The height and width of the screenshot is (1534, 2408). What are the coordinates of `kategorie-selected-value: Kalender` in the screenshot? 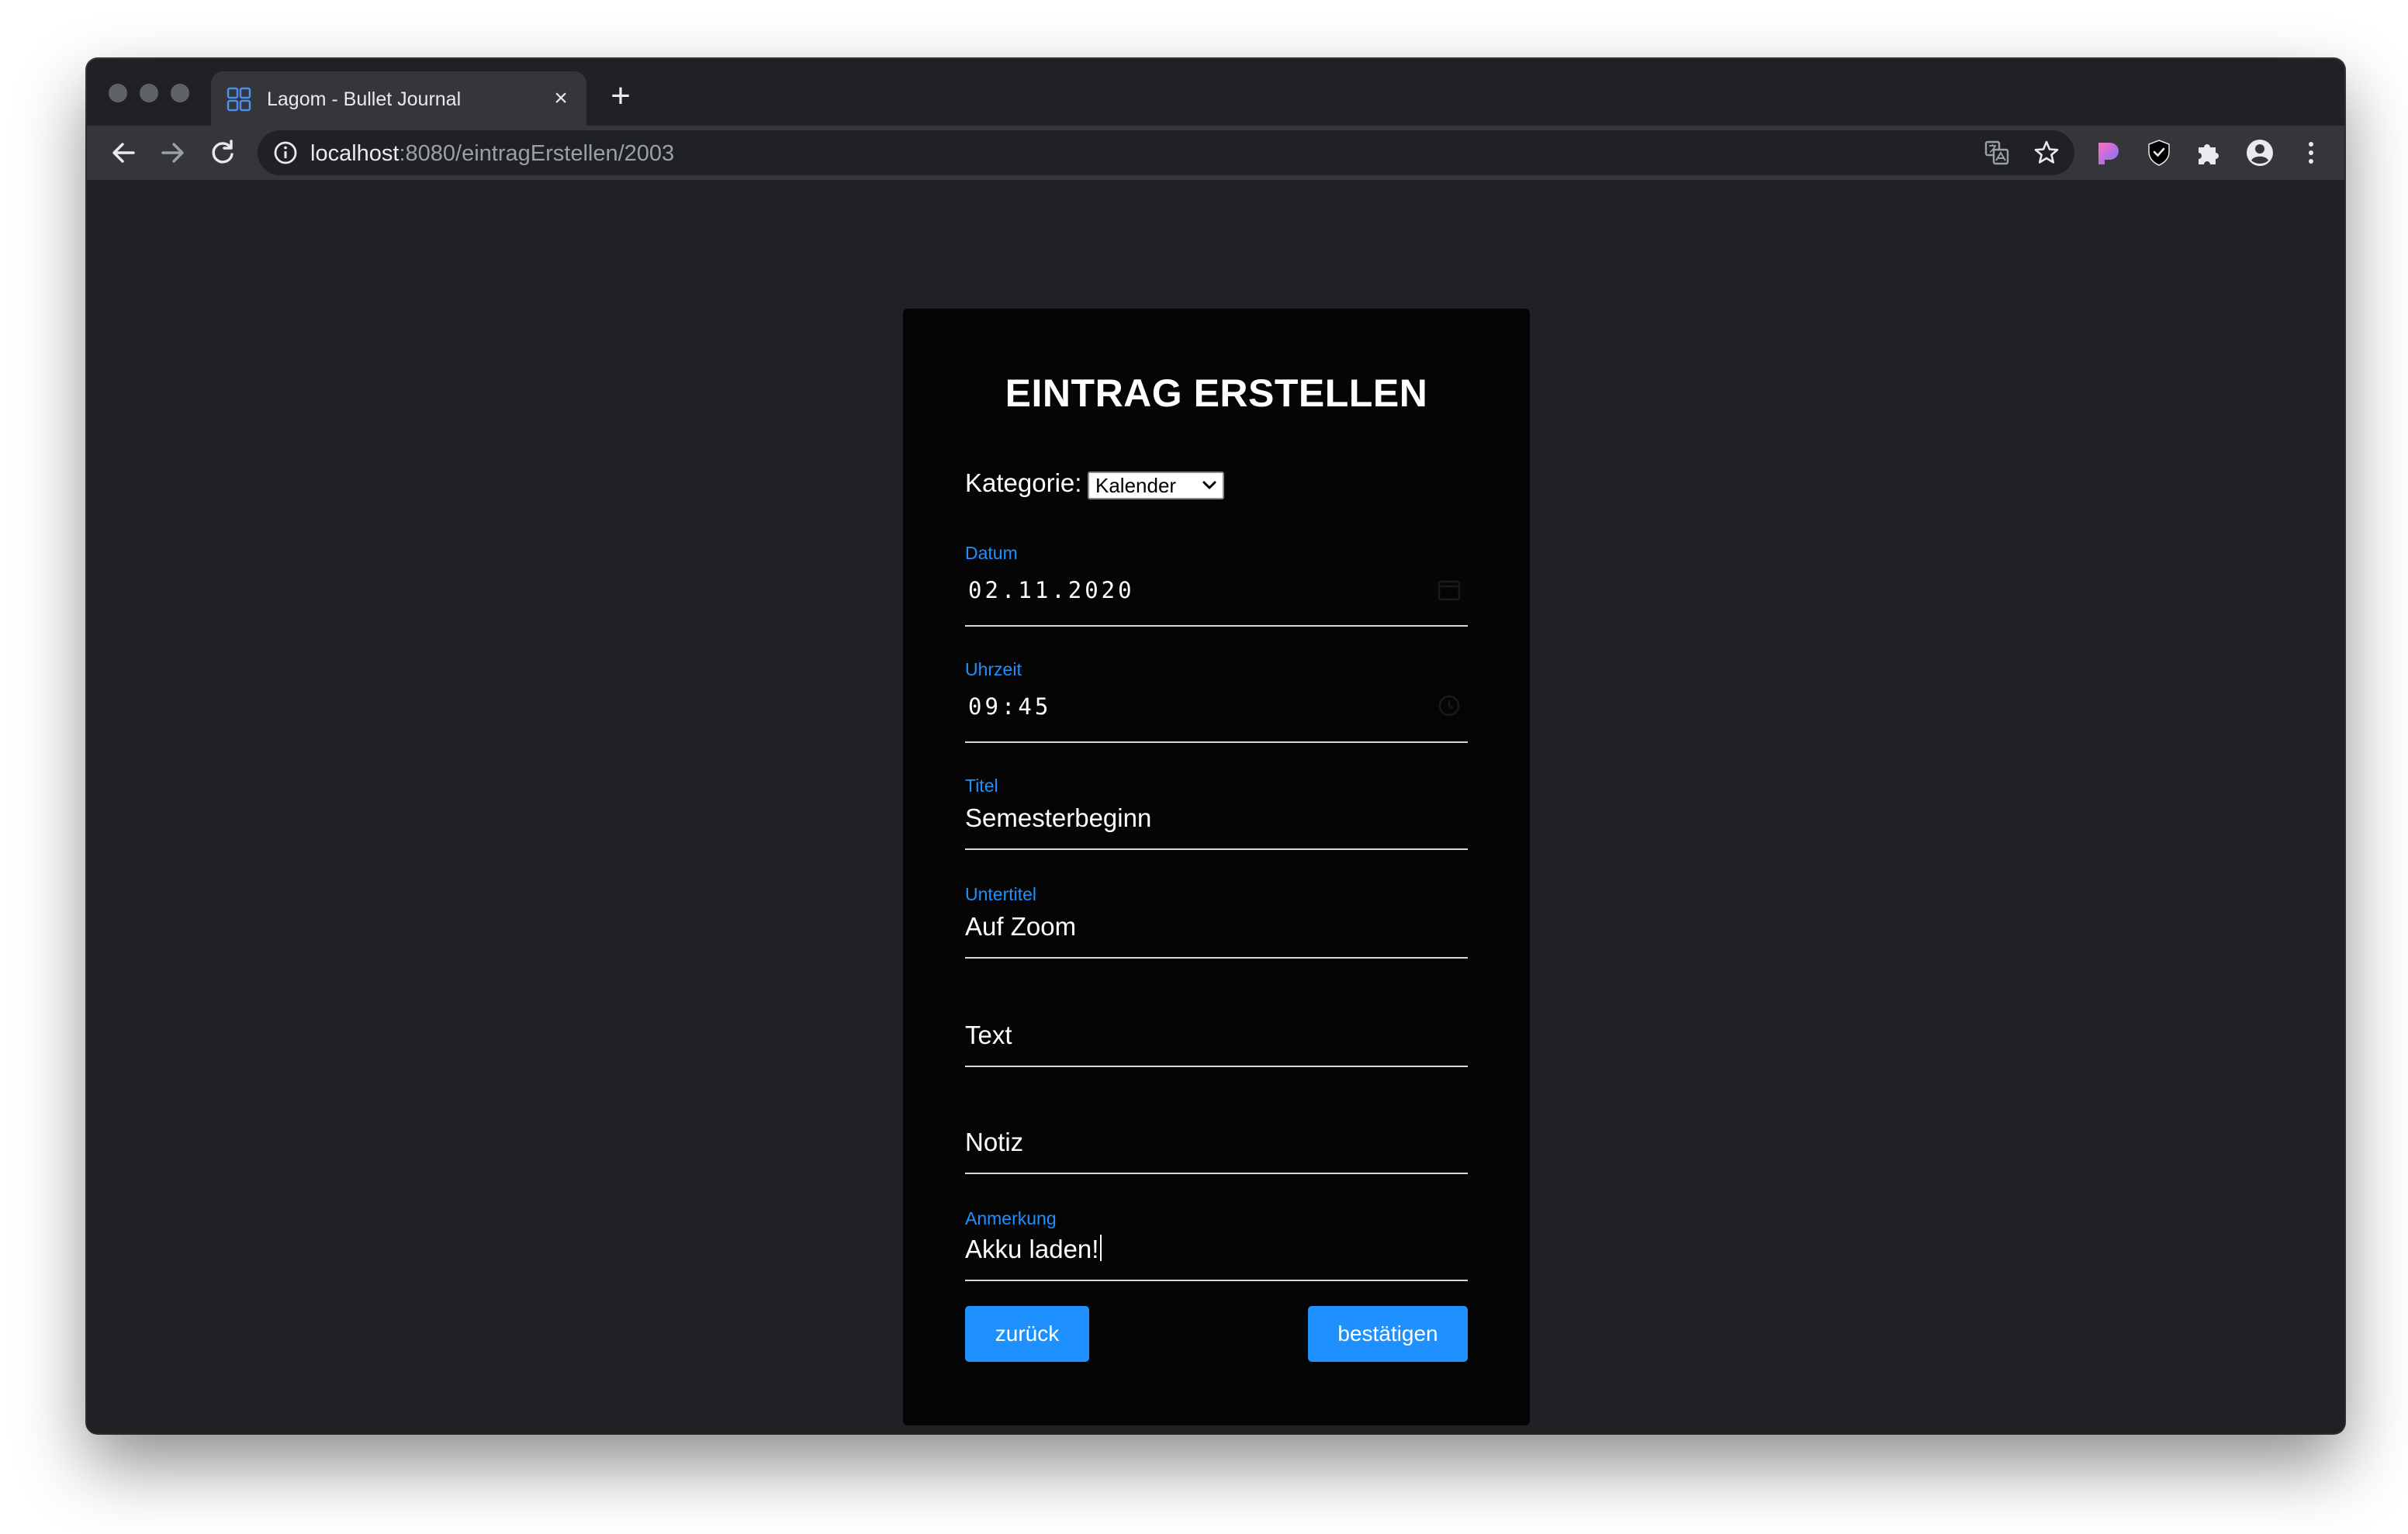 It's located at (1136, 485).